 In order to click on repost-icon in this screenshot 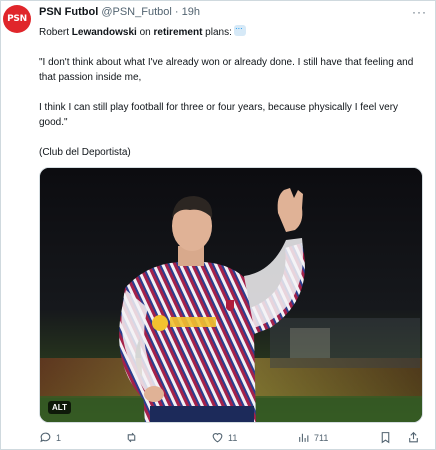, I will do `click(131, 437)`.